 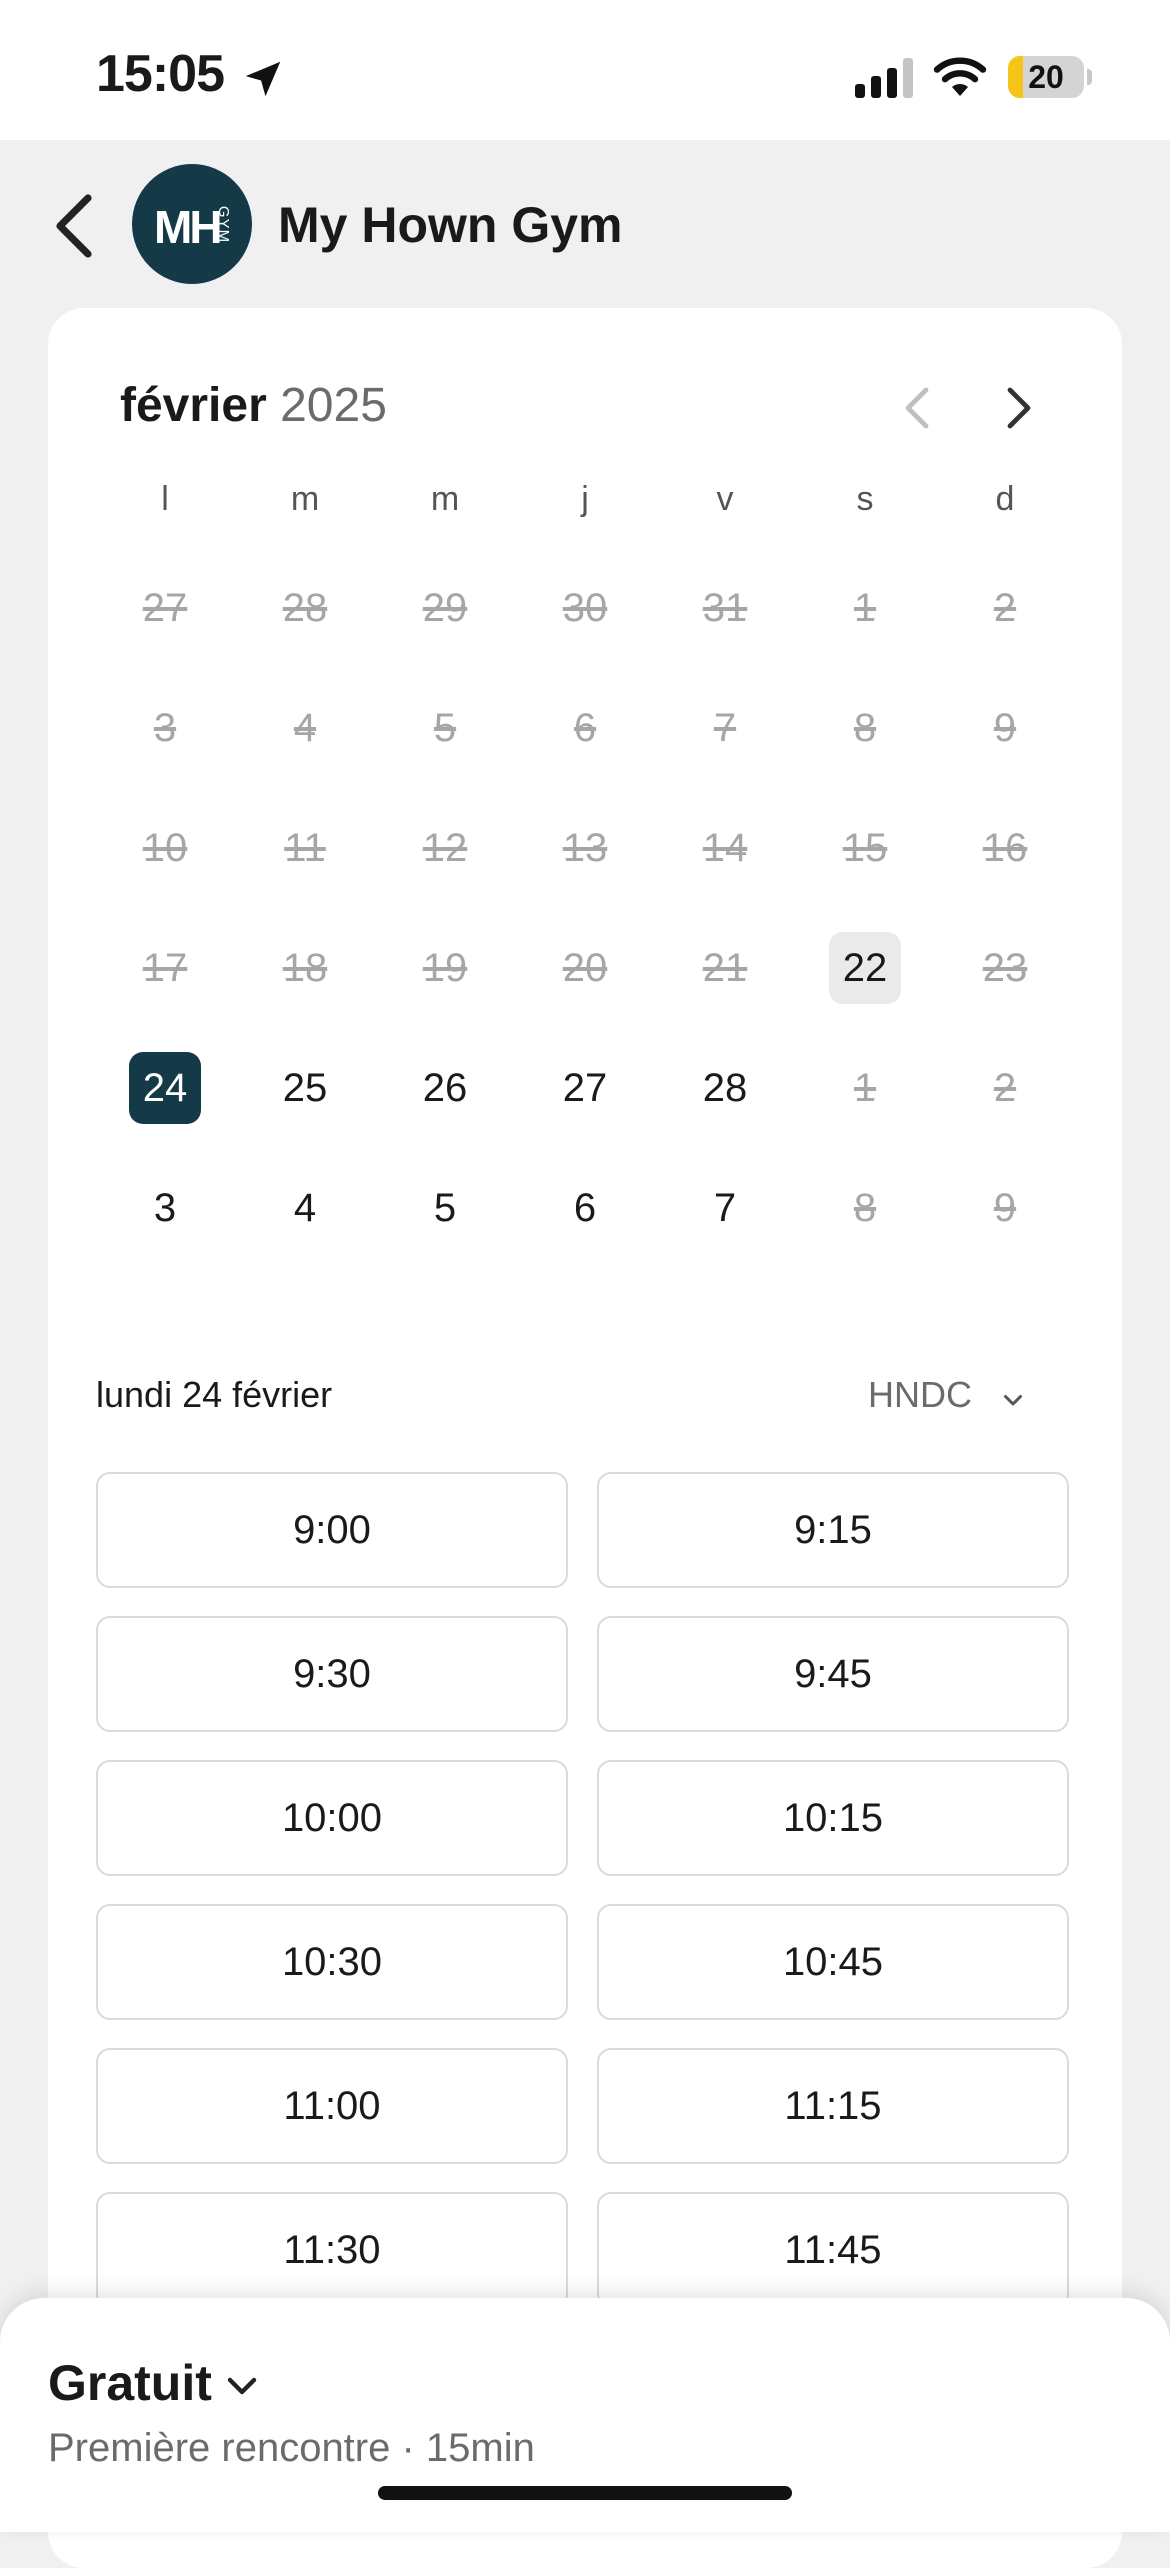 What do you see at coordinates (130, 2383) in the screenshot?
I see `price-label: Gratuit` at bounding box center [130, 2383].